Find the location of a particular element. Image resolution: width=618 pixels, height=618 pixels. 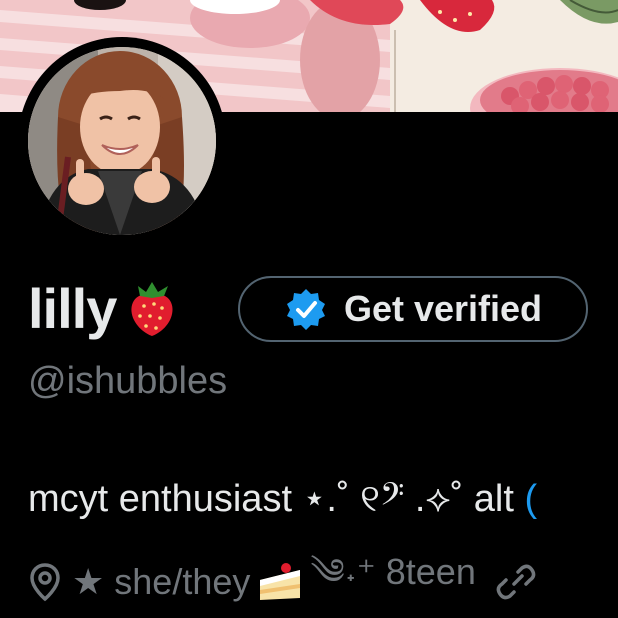

bio-main: mcyt enthusiast ⋆.˚ ୧𝄢 .⟡˚ alt is located at coordinates (276, 499).